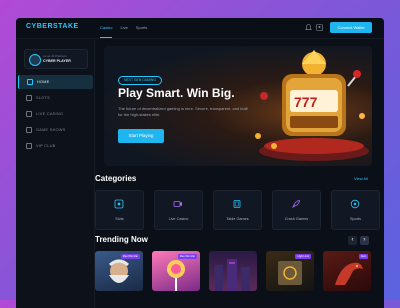  What do you see at coordinates (176, 93) in the screenshot?
I see `hero-title: Play Smart. Win Big.` at bounding box center [176, 93].